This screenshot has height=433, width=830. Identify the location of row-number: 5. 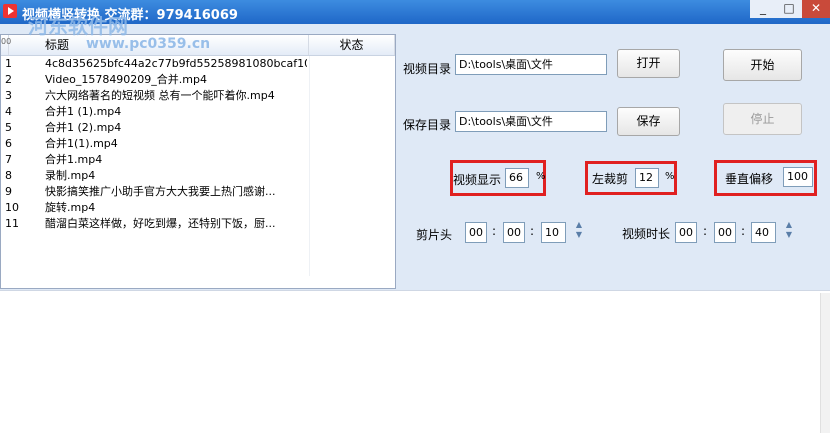
(8, 127).